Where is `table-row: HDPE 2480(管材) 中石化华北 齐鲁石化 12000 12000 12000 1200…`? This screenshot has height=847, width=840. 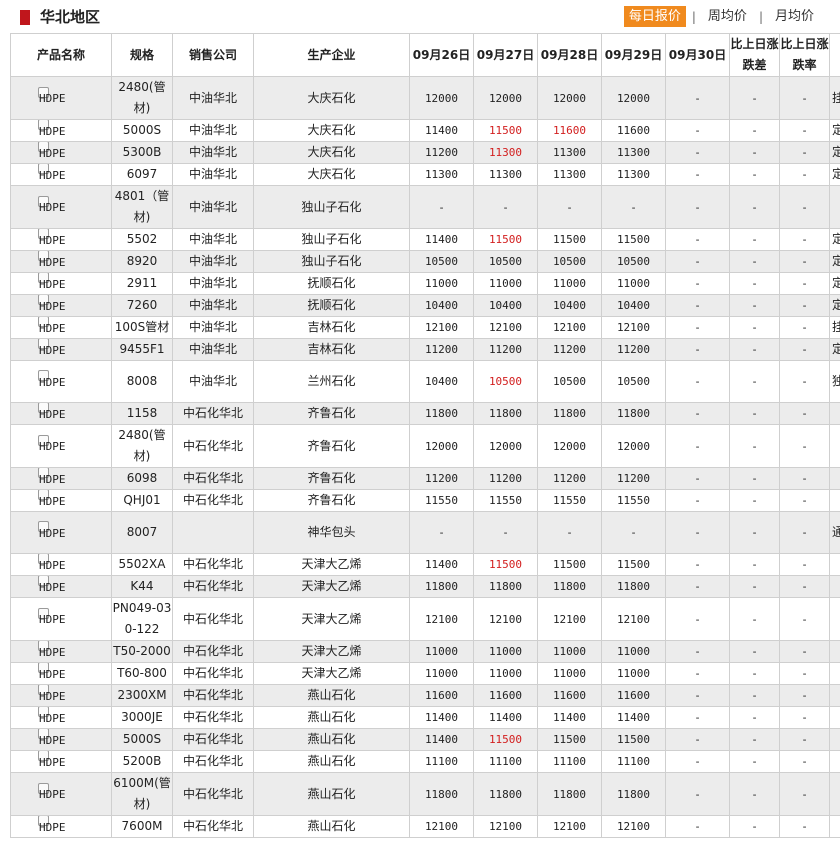
table-row: HDPE 2480(管材) 中石化华北 齐鲁石化 12000 12000 12000 1200… is located at coordinates (425, 446).